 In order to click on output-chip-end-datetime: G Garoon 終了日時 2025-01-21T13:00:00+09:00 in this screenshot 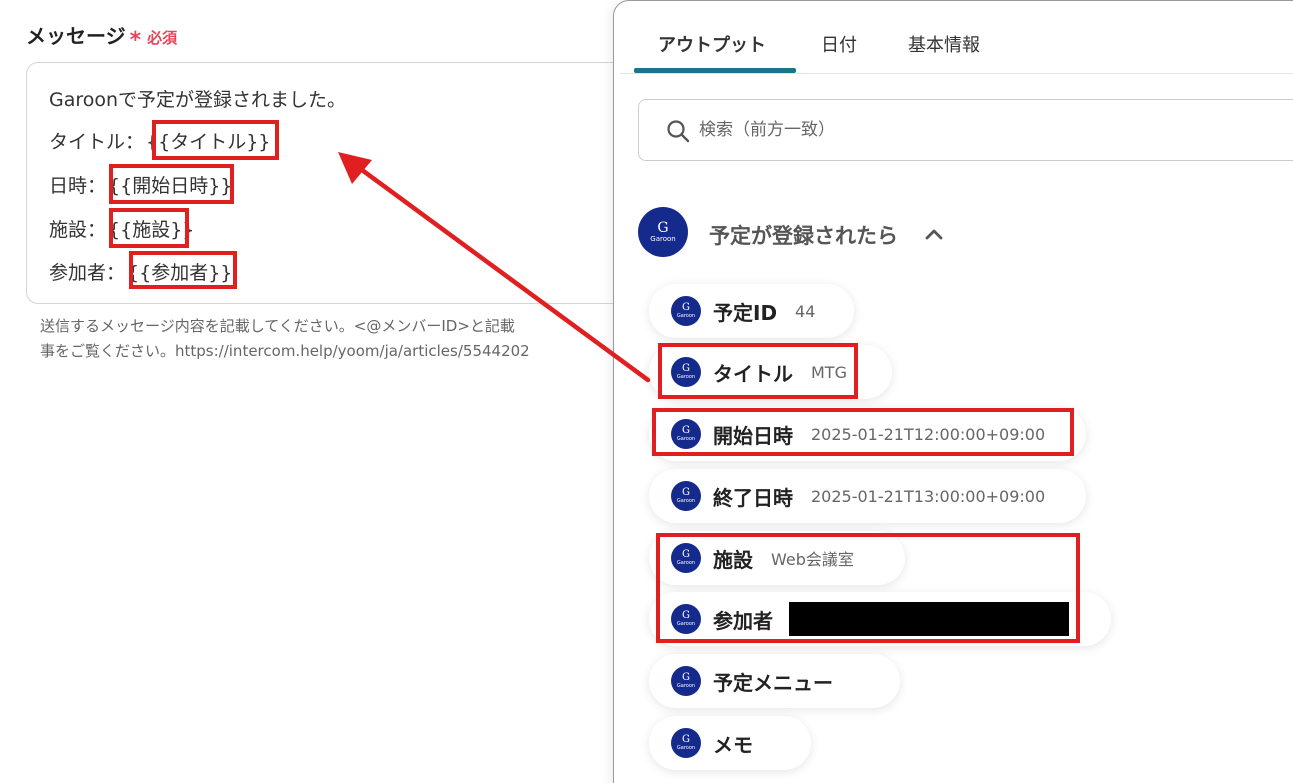, I will do `click(867, 496)`.